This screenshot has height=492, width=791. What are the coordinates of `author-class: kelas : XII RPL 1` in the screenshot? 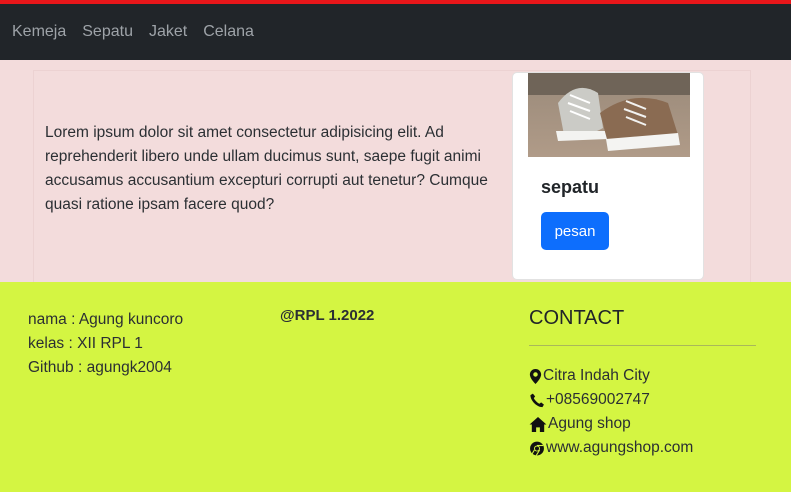 It's located at (85, 343).